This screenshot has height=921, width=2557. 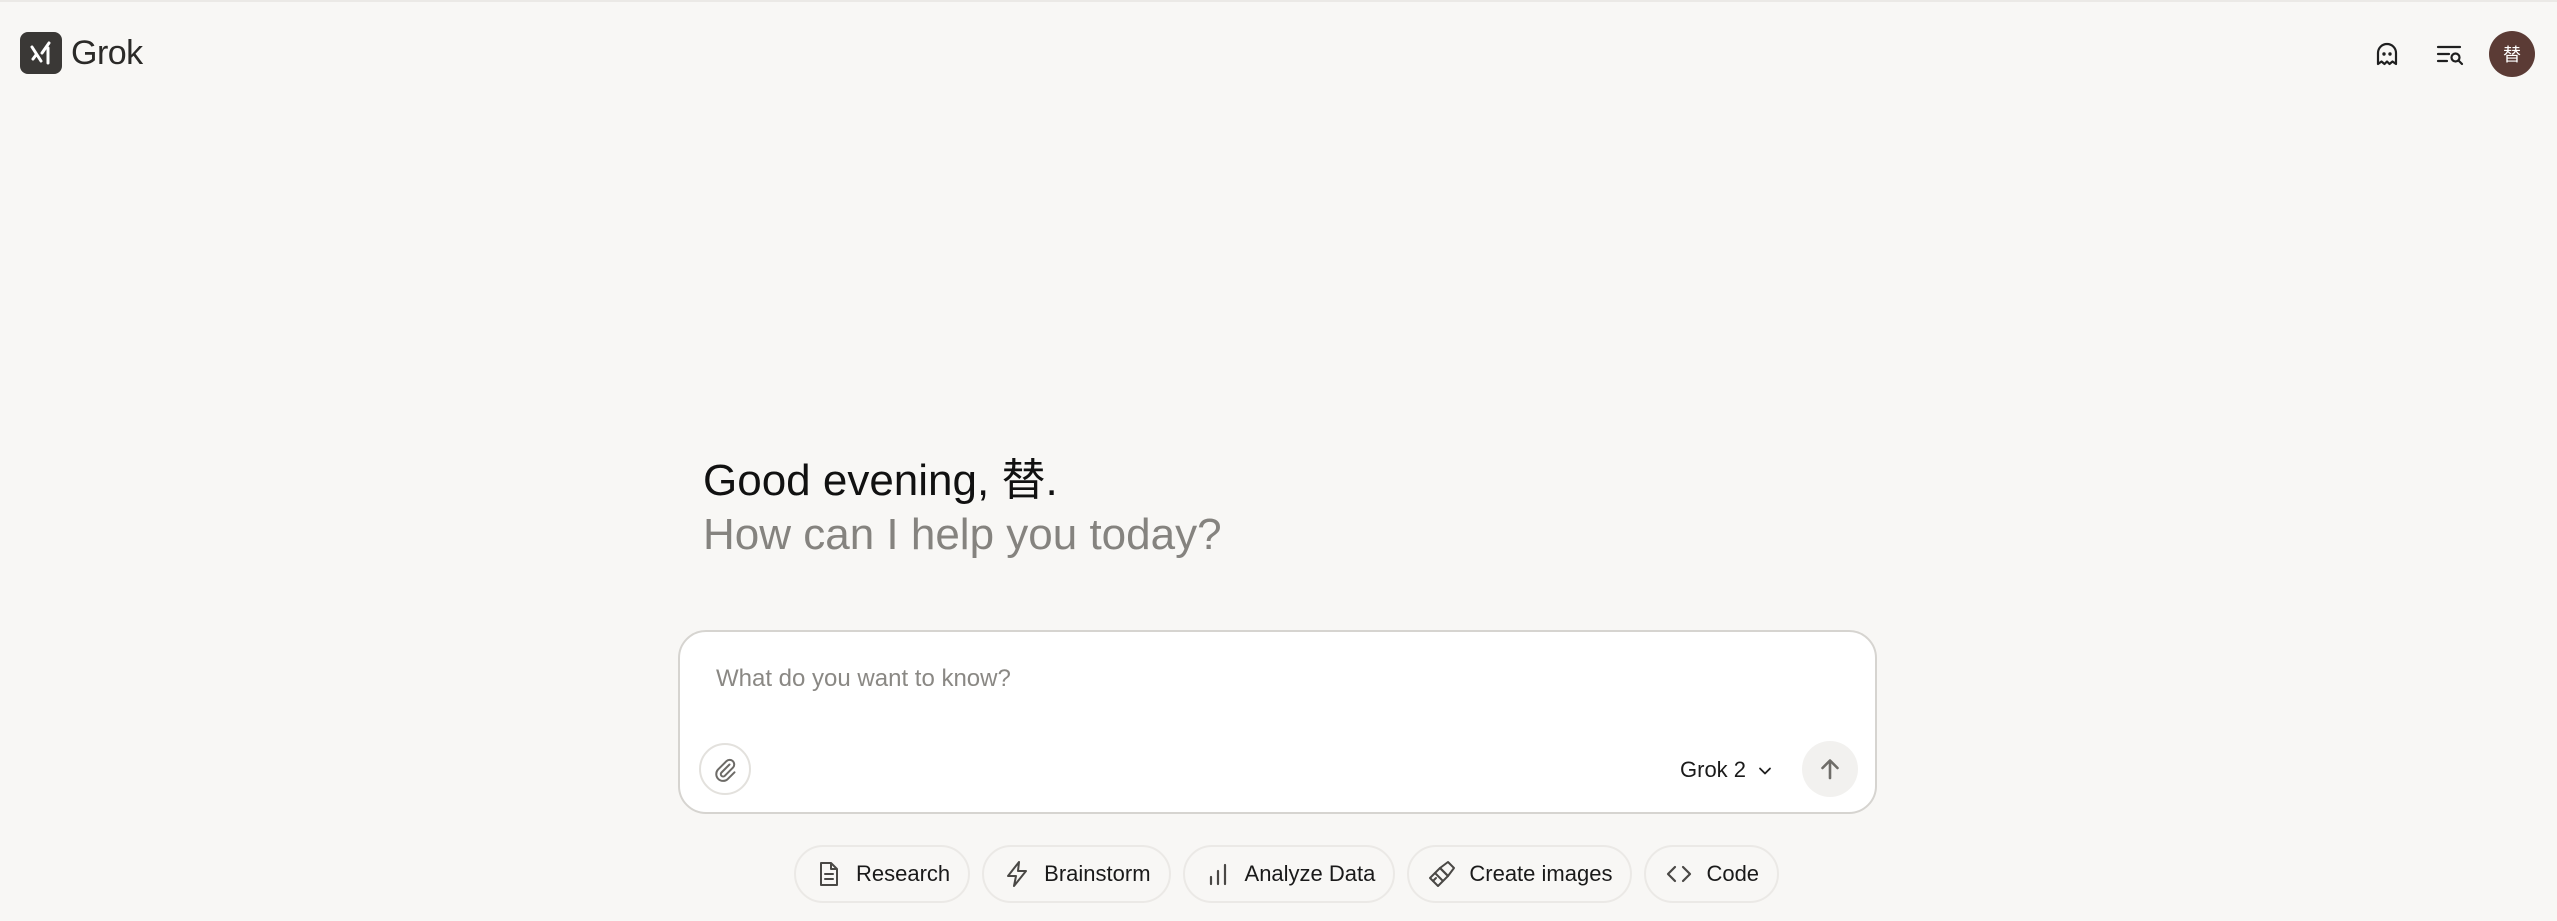 I want to click on chip-analyze-data: Analyze Data, so click(x=1289, y=874).